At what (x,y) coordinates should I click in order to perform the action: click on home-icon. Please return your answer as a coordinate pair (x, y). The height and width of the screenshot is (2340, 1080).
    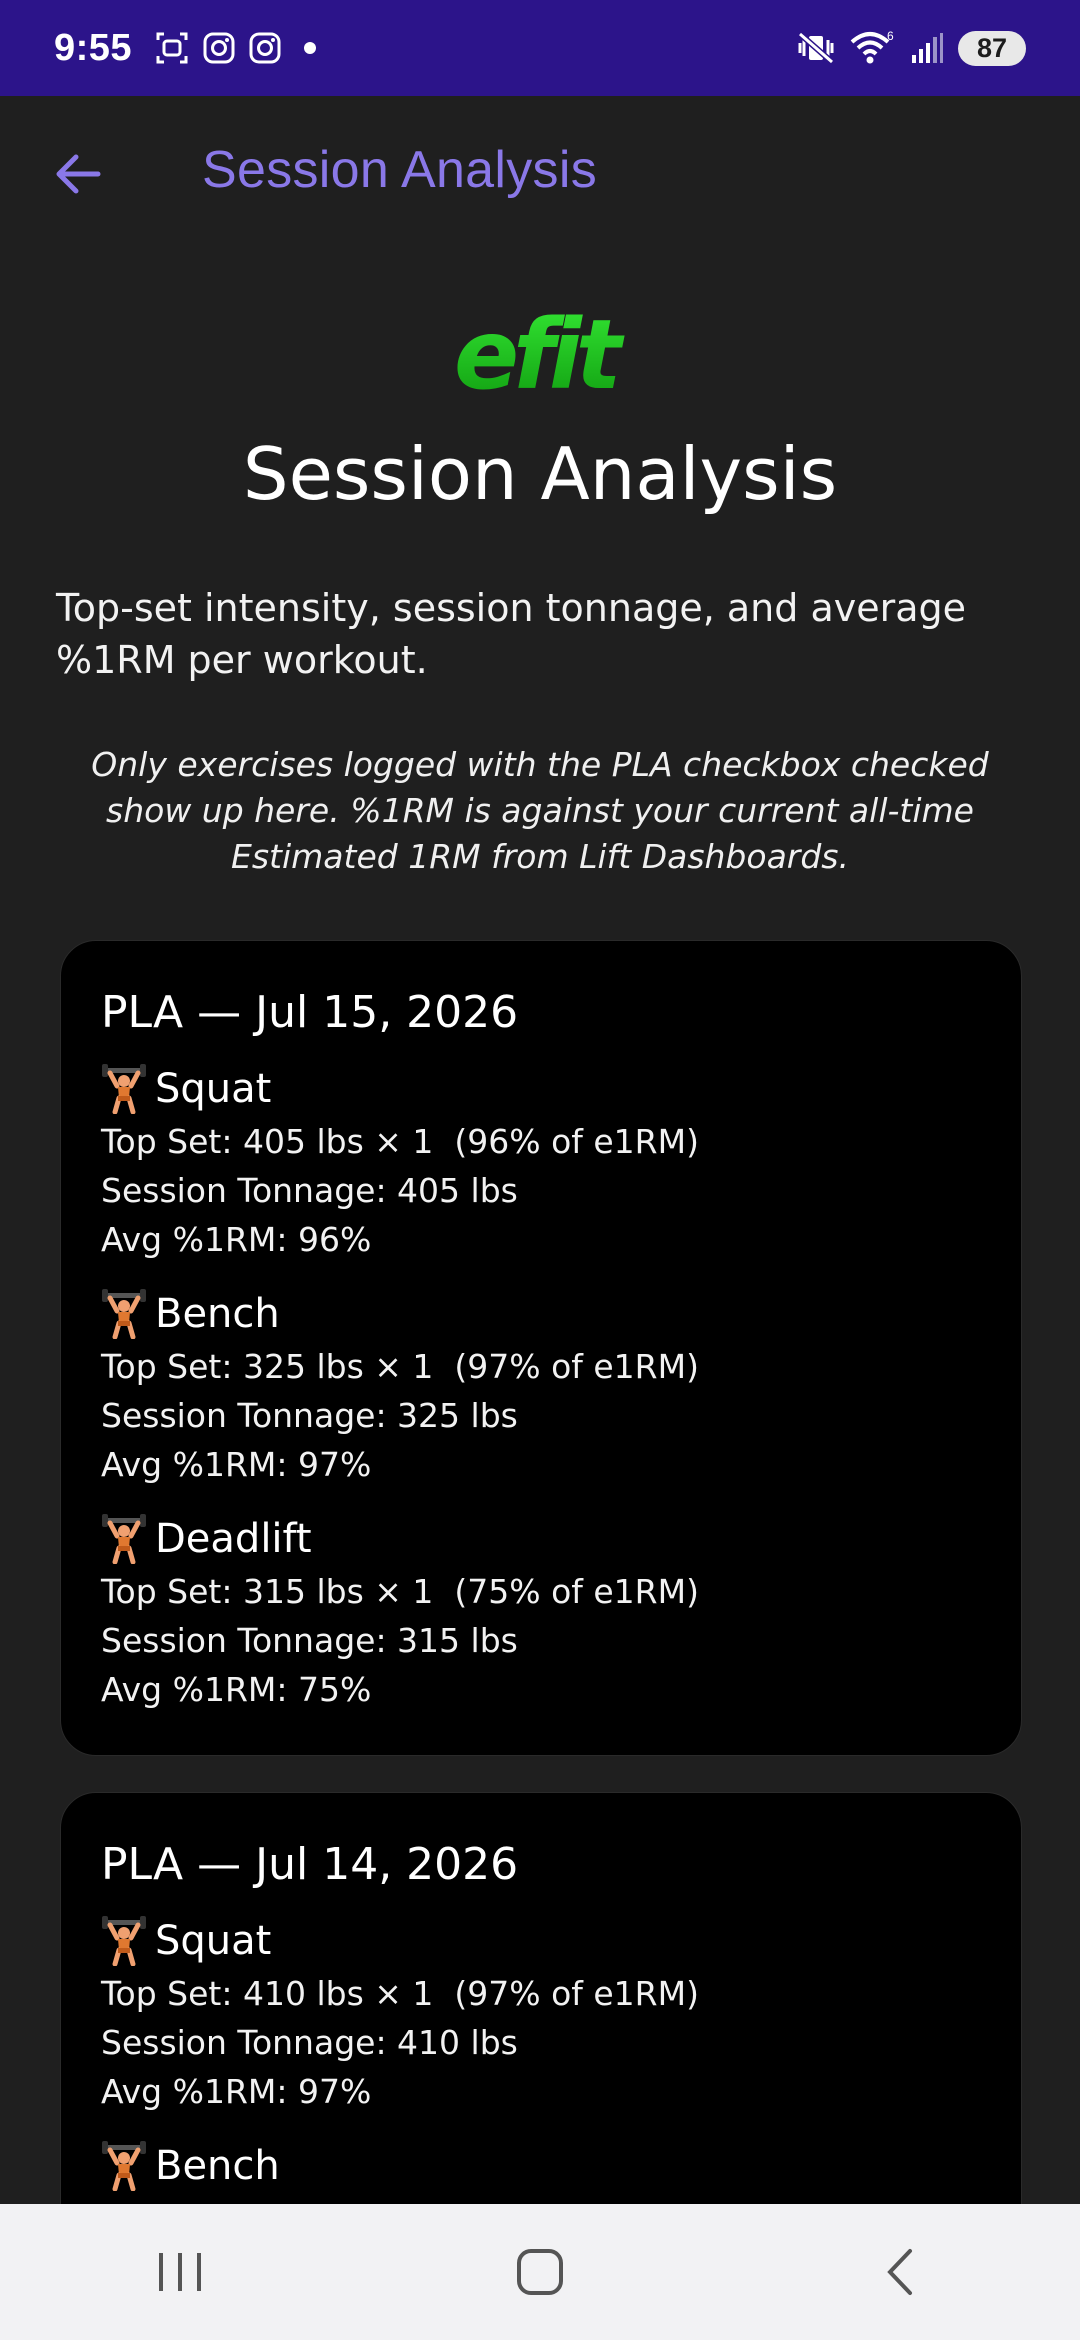
    Looking at the image, I should click on (540, 2272).